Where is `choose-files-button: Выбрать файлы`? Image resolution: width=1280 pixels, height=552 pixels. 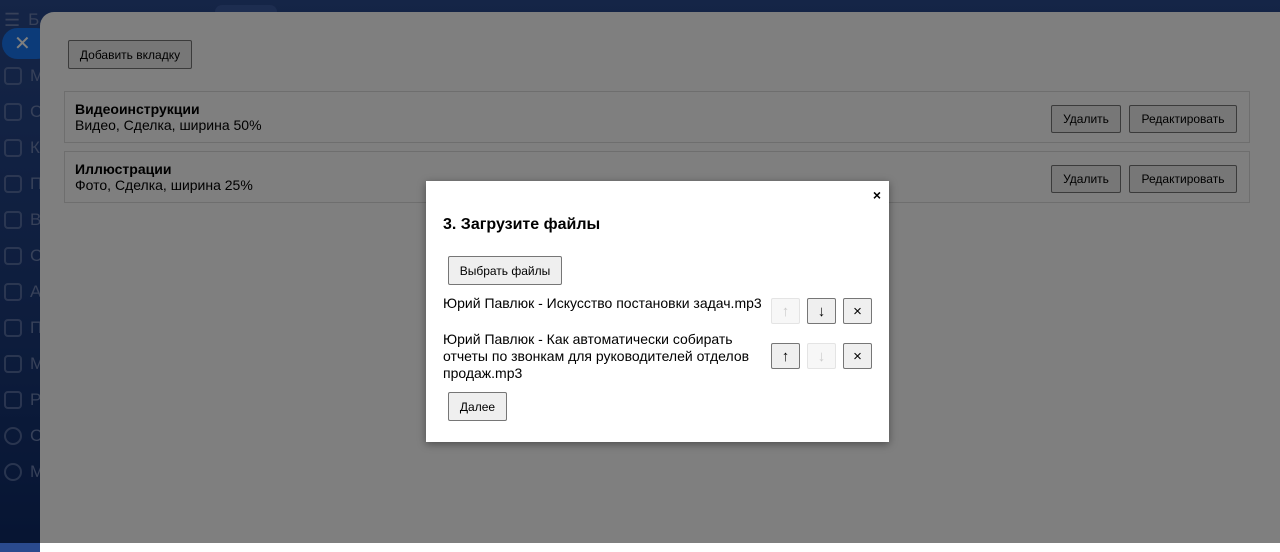 choose-files-button: Выбрать файлы is located at coordinates (505, 270).